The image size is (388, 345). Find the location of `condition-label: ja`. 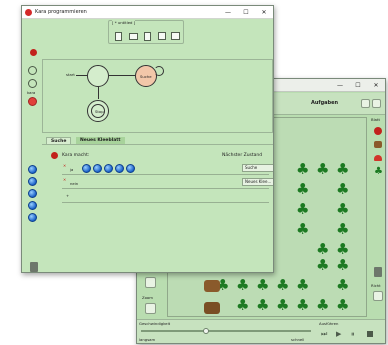

condition-label: ja is located at coordinates (72, 169).